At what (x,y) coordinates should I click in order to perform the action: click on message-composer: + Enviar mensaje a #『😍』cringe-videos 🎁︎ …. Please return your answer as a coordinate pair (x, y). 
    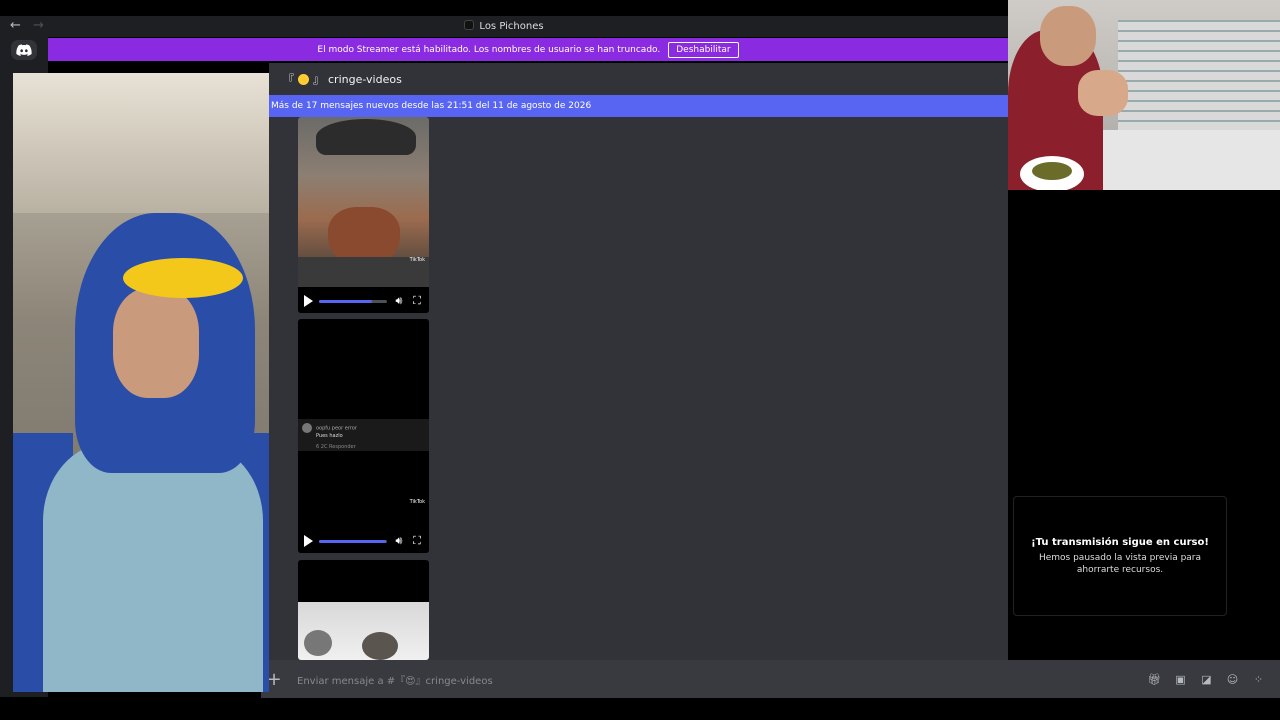
    Looking at the image, I should click on (770, 679).